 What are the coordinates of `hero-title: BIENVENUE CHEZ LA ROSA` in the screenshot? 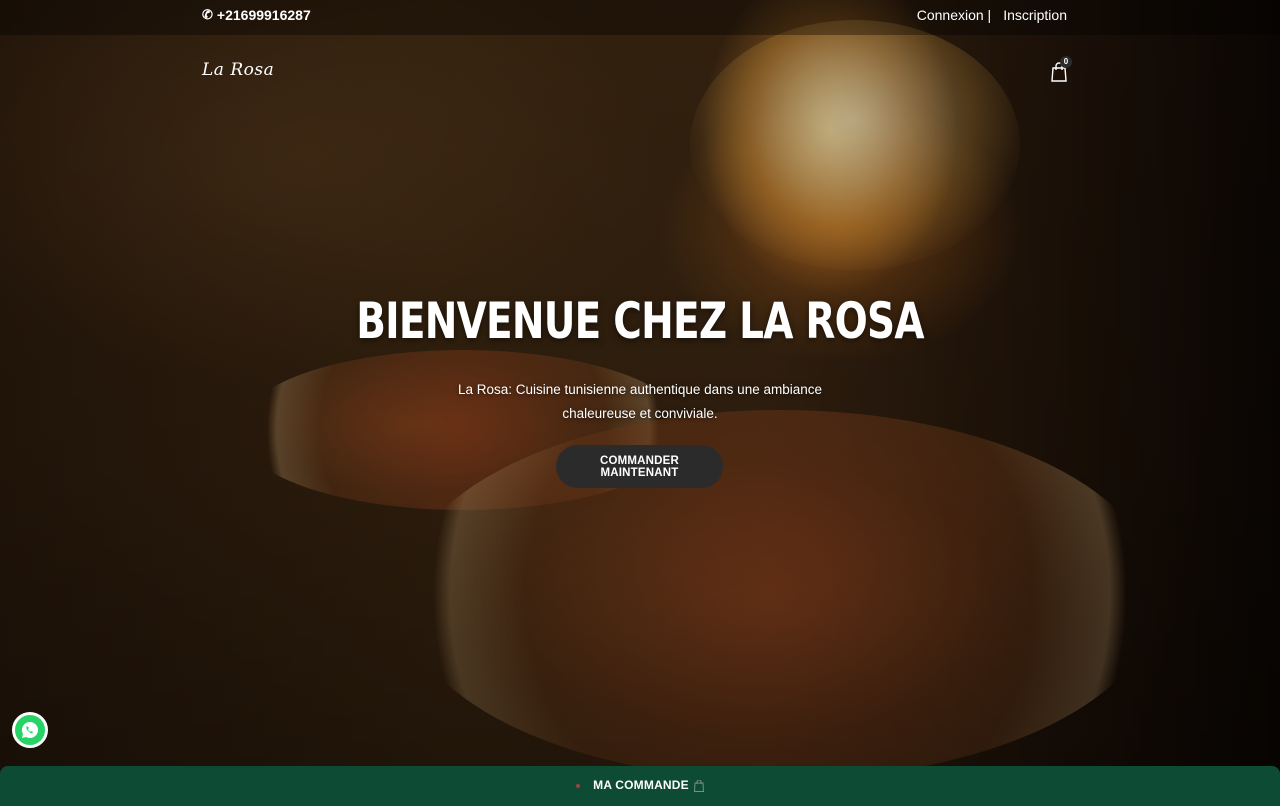 It's located at (640, 321).